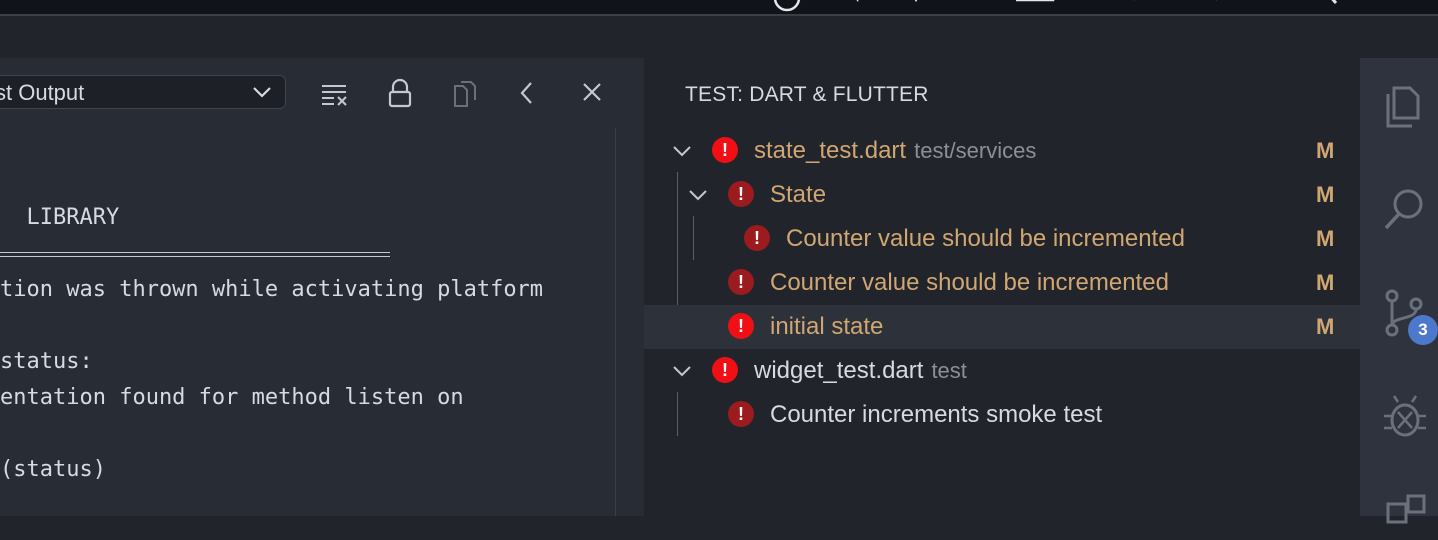 The height and width of the screenshot is (540, 1438). I want to click on test-group-row: ! State M, so click(1002, 195).